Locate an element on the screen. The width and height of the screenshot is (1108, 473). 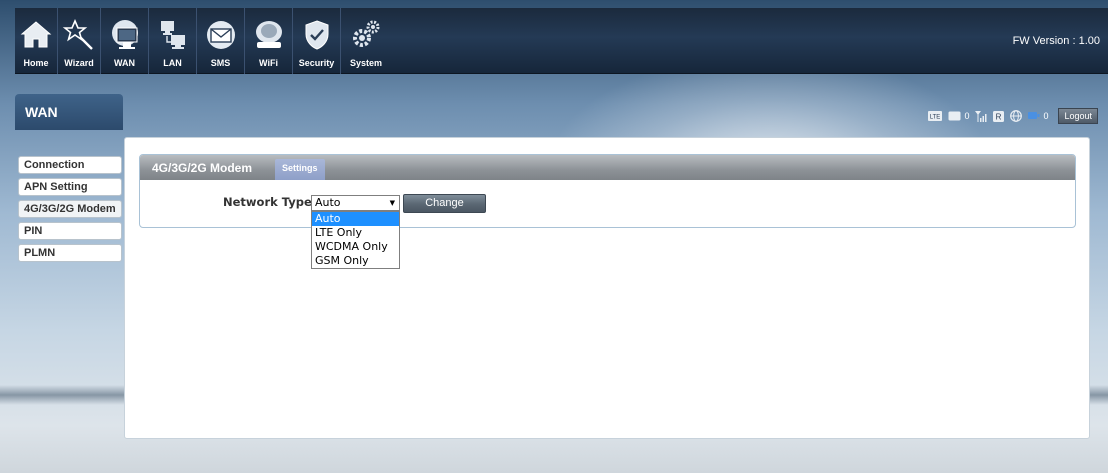
lte-badge-text: LTE is located at coordinates (935, 118).